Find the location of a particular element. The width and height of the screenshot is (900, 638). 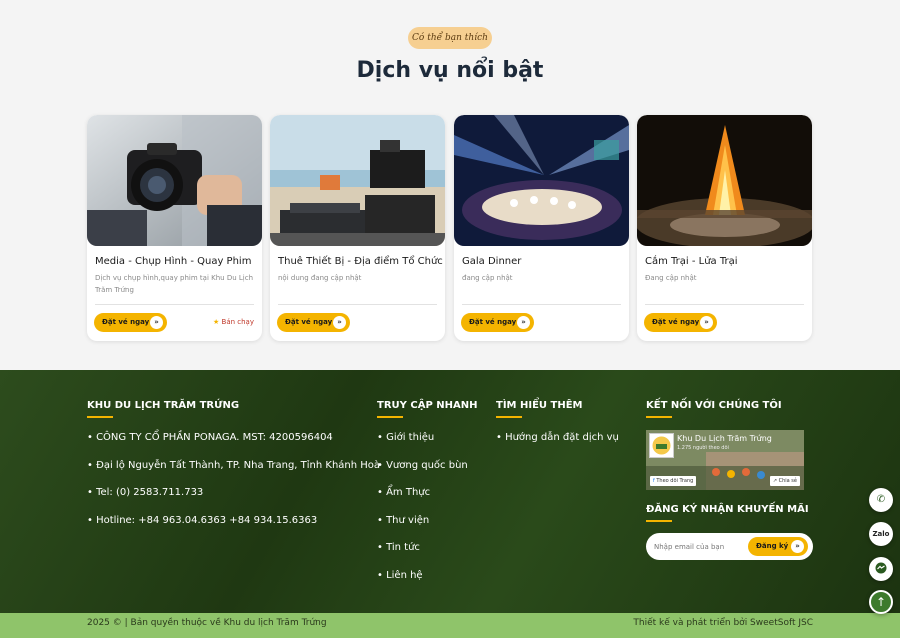

phone-call-button: ✆ is located at coordinates (881, 500).